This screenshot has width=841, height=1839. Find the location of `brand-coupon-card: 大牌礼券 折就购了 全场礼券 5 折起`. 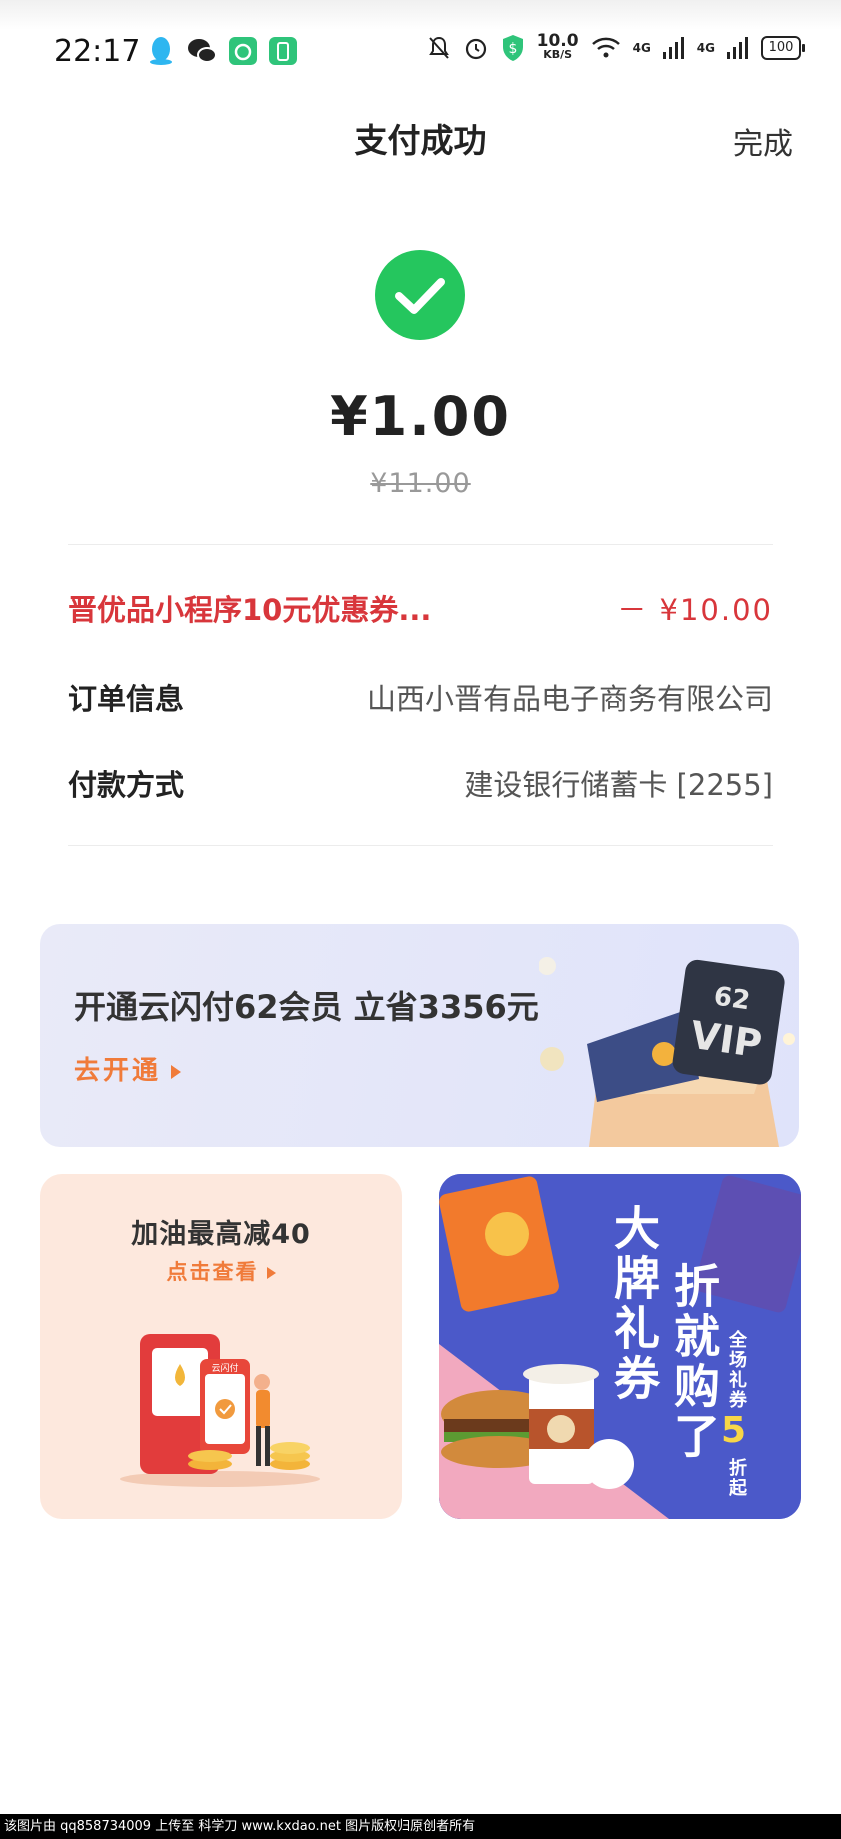

brand-coupon-card: 大牌礼券 折就购了 全场礼券 5 折起 is located at coordinates (620, 1346).